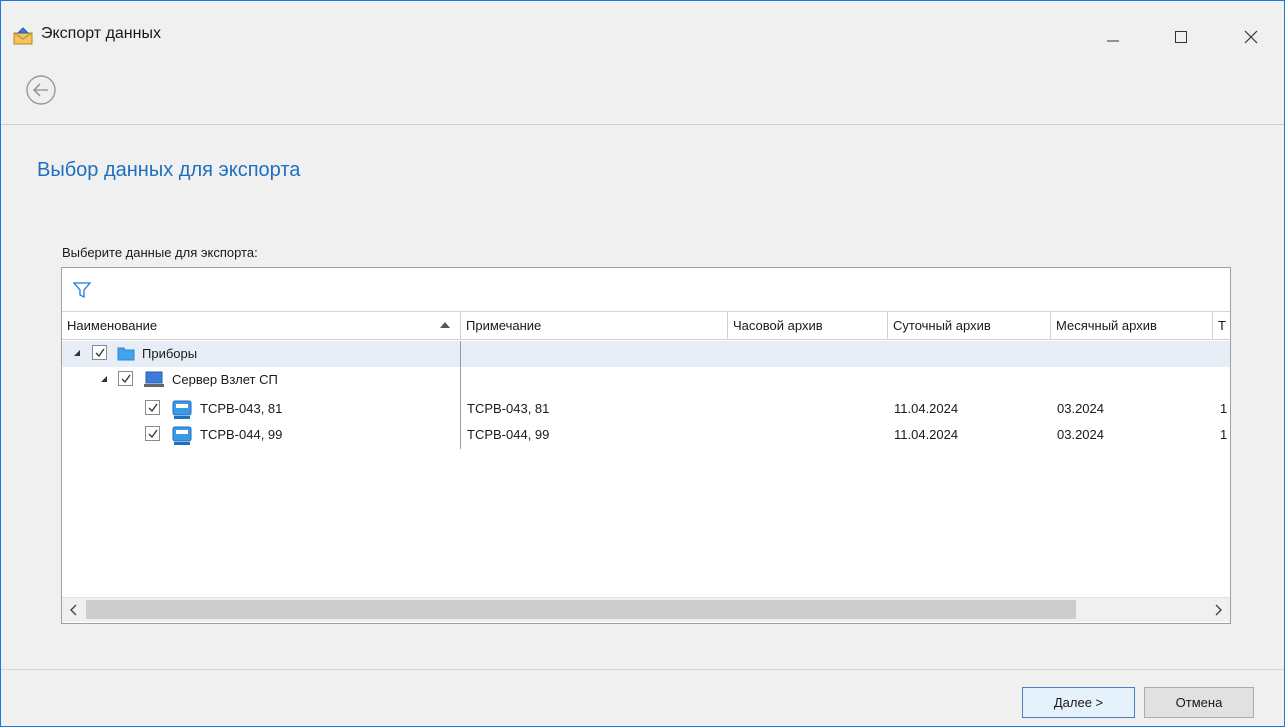 The image size is (1285, 727). Describe the element at coordinates (508, 434) in the screenshot. I see `row-note: TCPB-044, 99` at that location.